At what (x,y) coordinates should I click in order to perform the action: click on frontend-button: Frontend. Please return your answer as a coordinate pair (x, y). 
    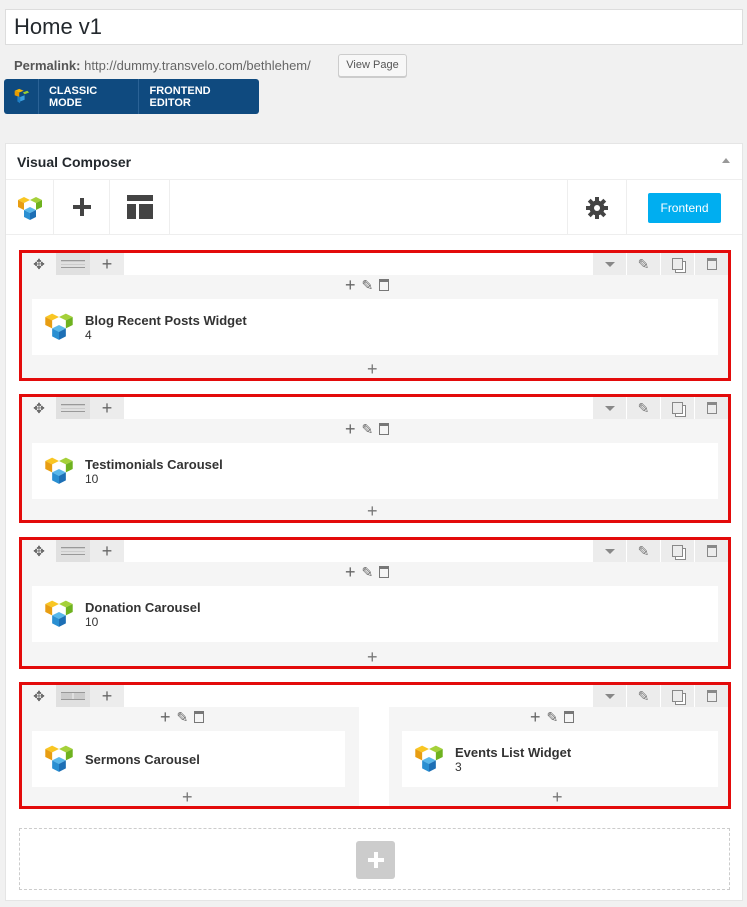
    Looking at the image, I should click on (684, 207).